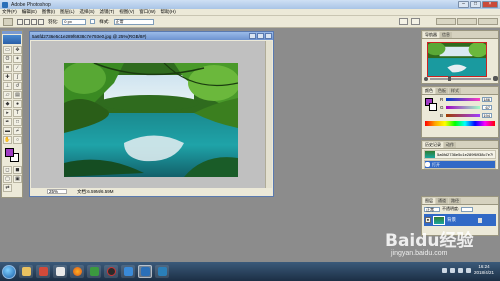 The image size is (500, 281). Describe the element at coordinates (429, 91) in the screenshot. I see `tab-color: 颜色` at that location.